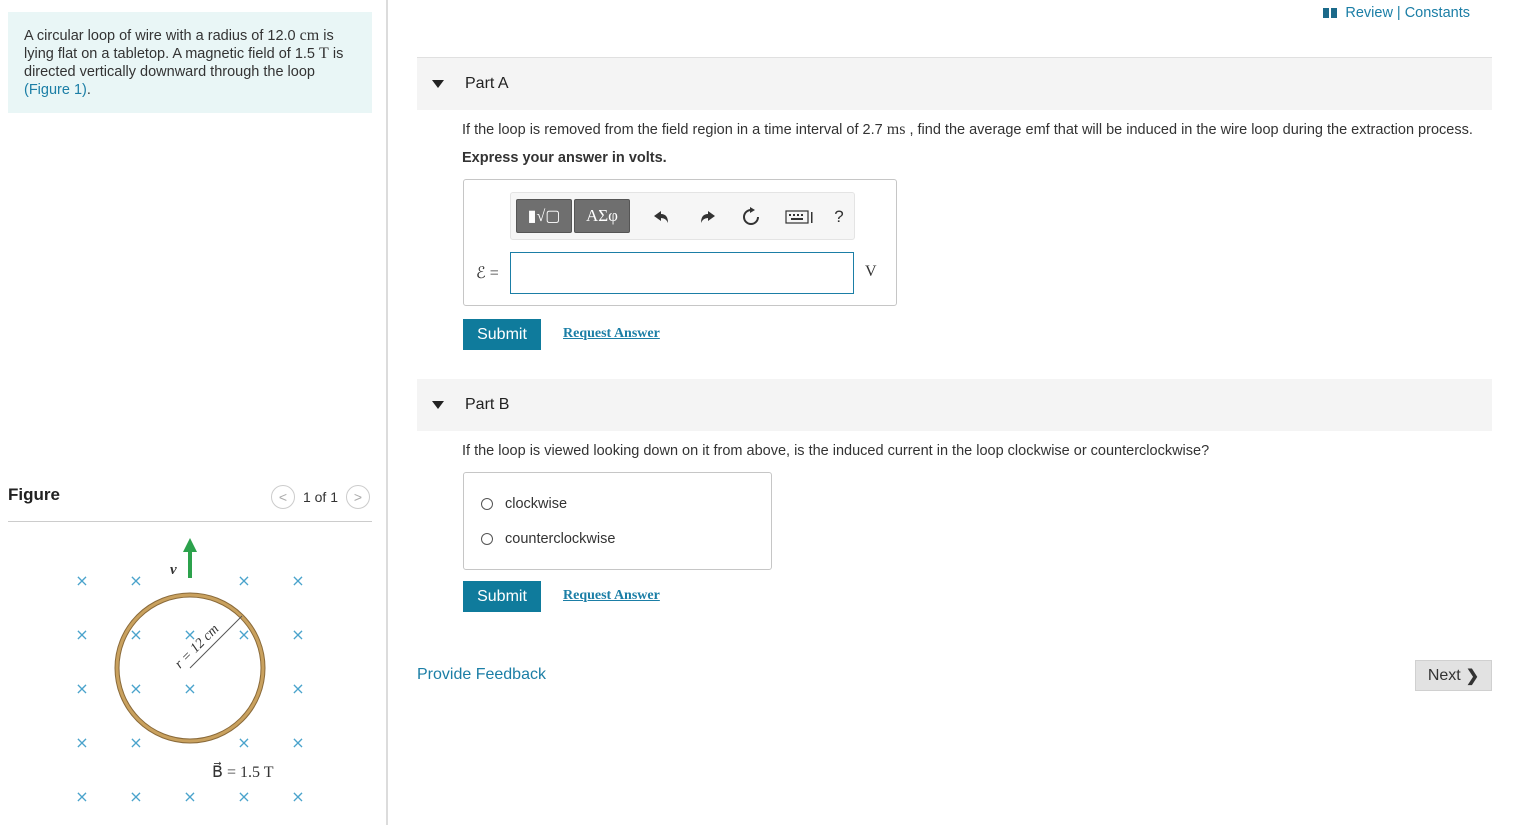 The width and height of the screenshot is (1522, 825). I want to click on keyboard-icon, so click(800, 217).